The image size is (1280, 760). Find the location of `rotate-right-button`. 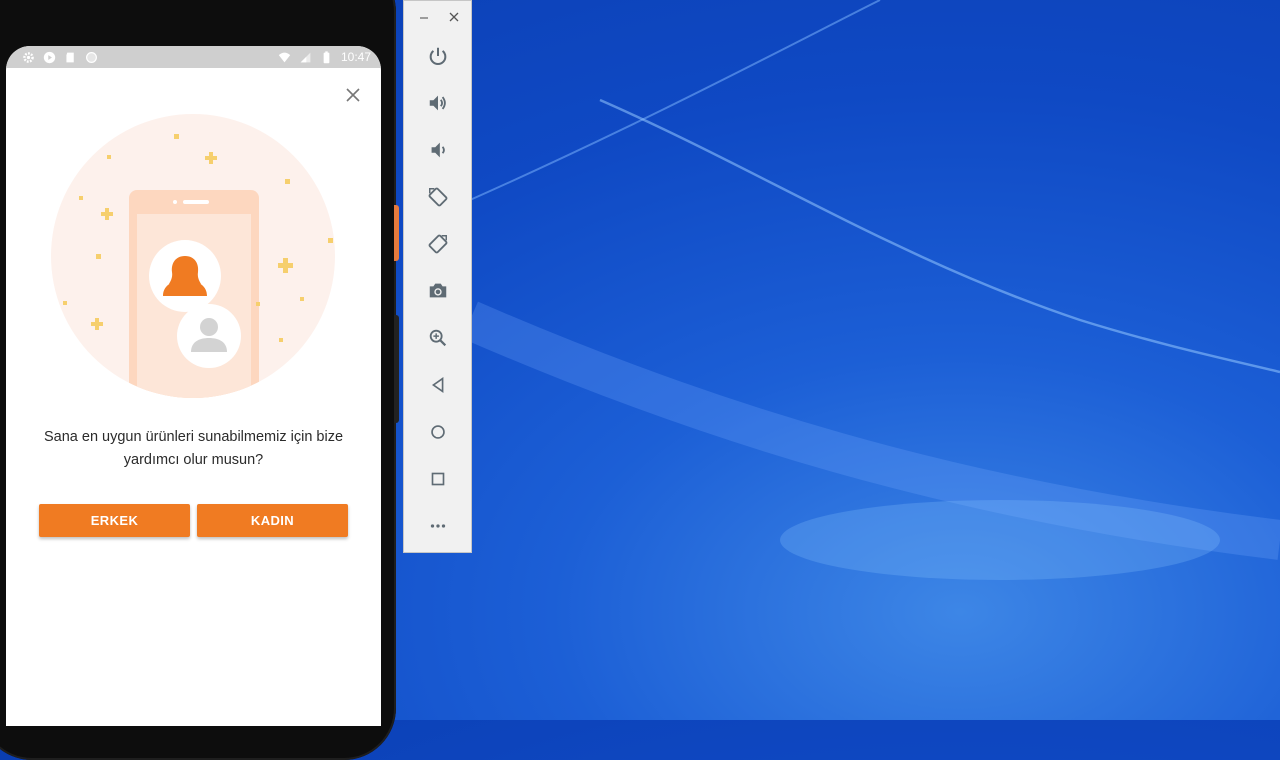

rotate-right-button is located at coordinates (438, 244).